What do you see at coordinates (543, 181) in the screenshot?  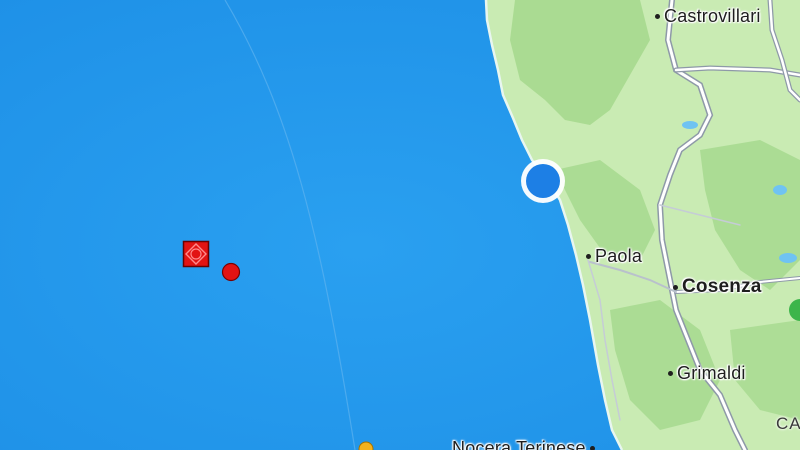 I see `current-location-icon` at bounding box center [543, 181].